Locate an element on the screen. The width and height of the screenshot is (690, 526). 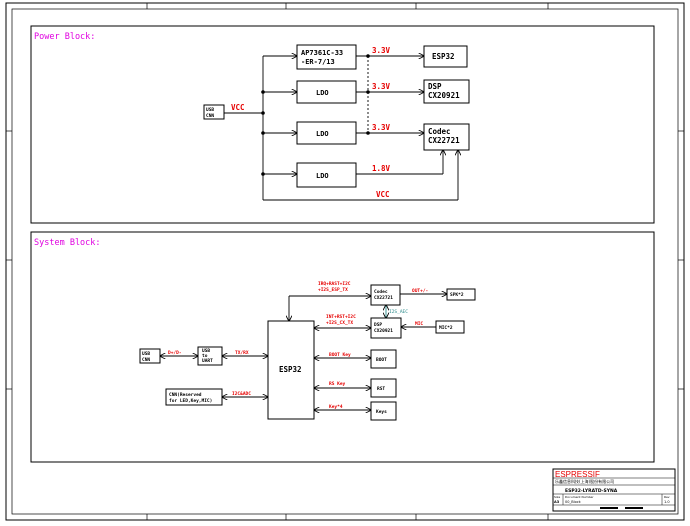
svg-text: for LED,Key,MIC) is located at coordinates (190, 401).